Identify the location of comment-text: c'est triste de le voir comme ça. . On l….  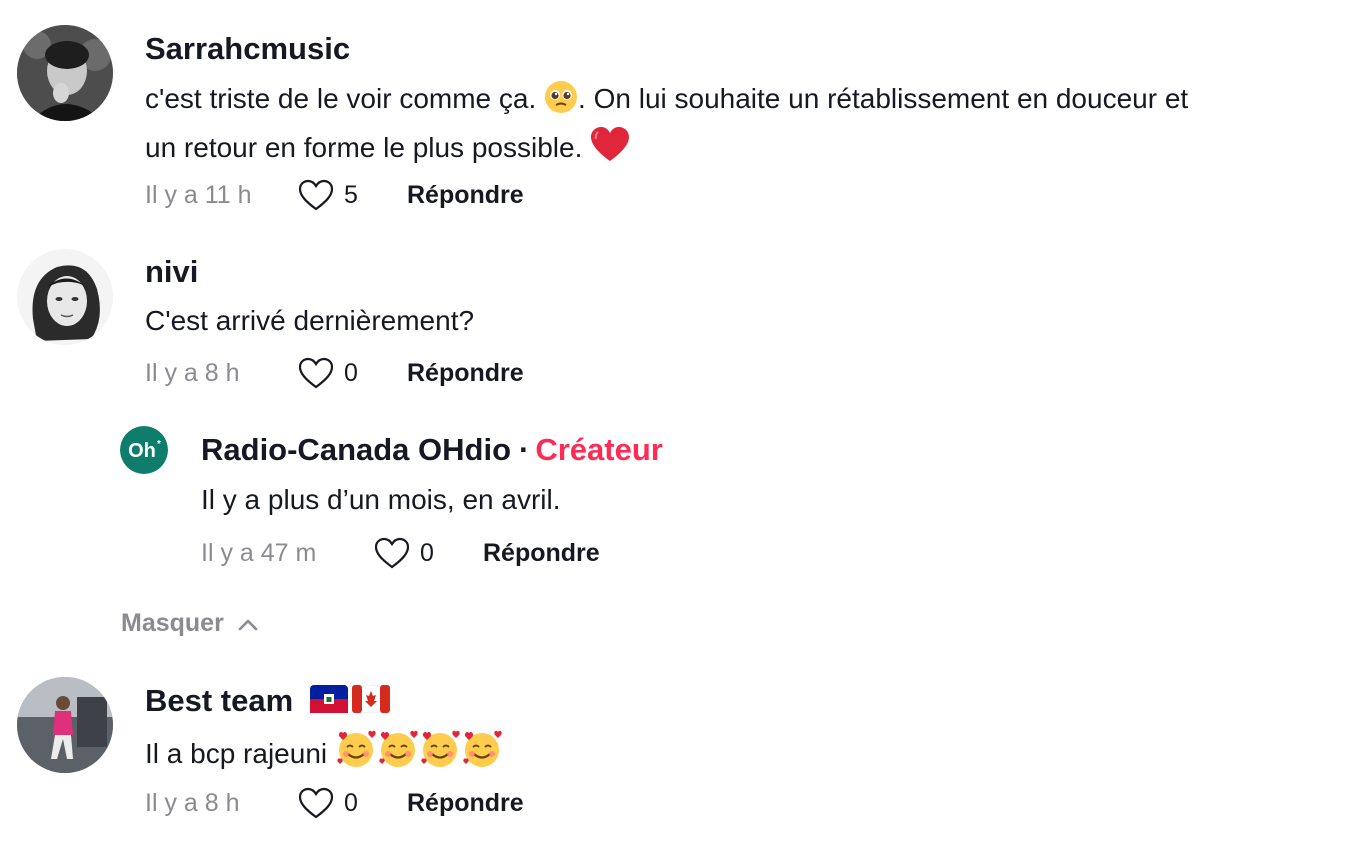
(745, 126).